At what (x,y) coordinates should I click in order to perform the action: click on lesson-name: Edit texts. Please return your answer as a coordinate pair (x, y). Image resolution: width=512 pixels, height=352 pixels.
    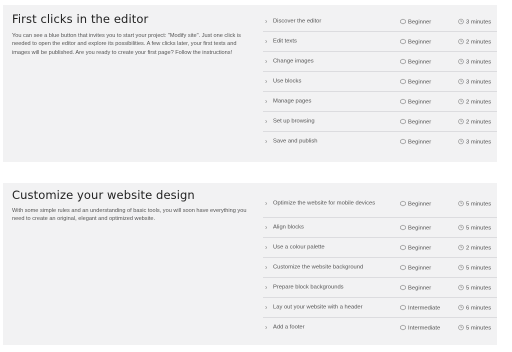
    Looking at the image, I should click on (285, 40).